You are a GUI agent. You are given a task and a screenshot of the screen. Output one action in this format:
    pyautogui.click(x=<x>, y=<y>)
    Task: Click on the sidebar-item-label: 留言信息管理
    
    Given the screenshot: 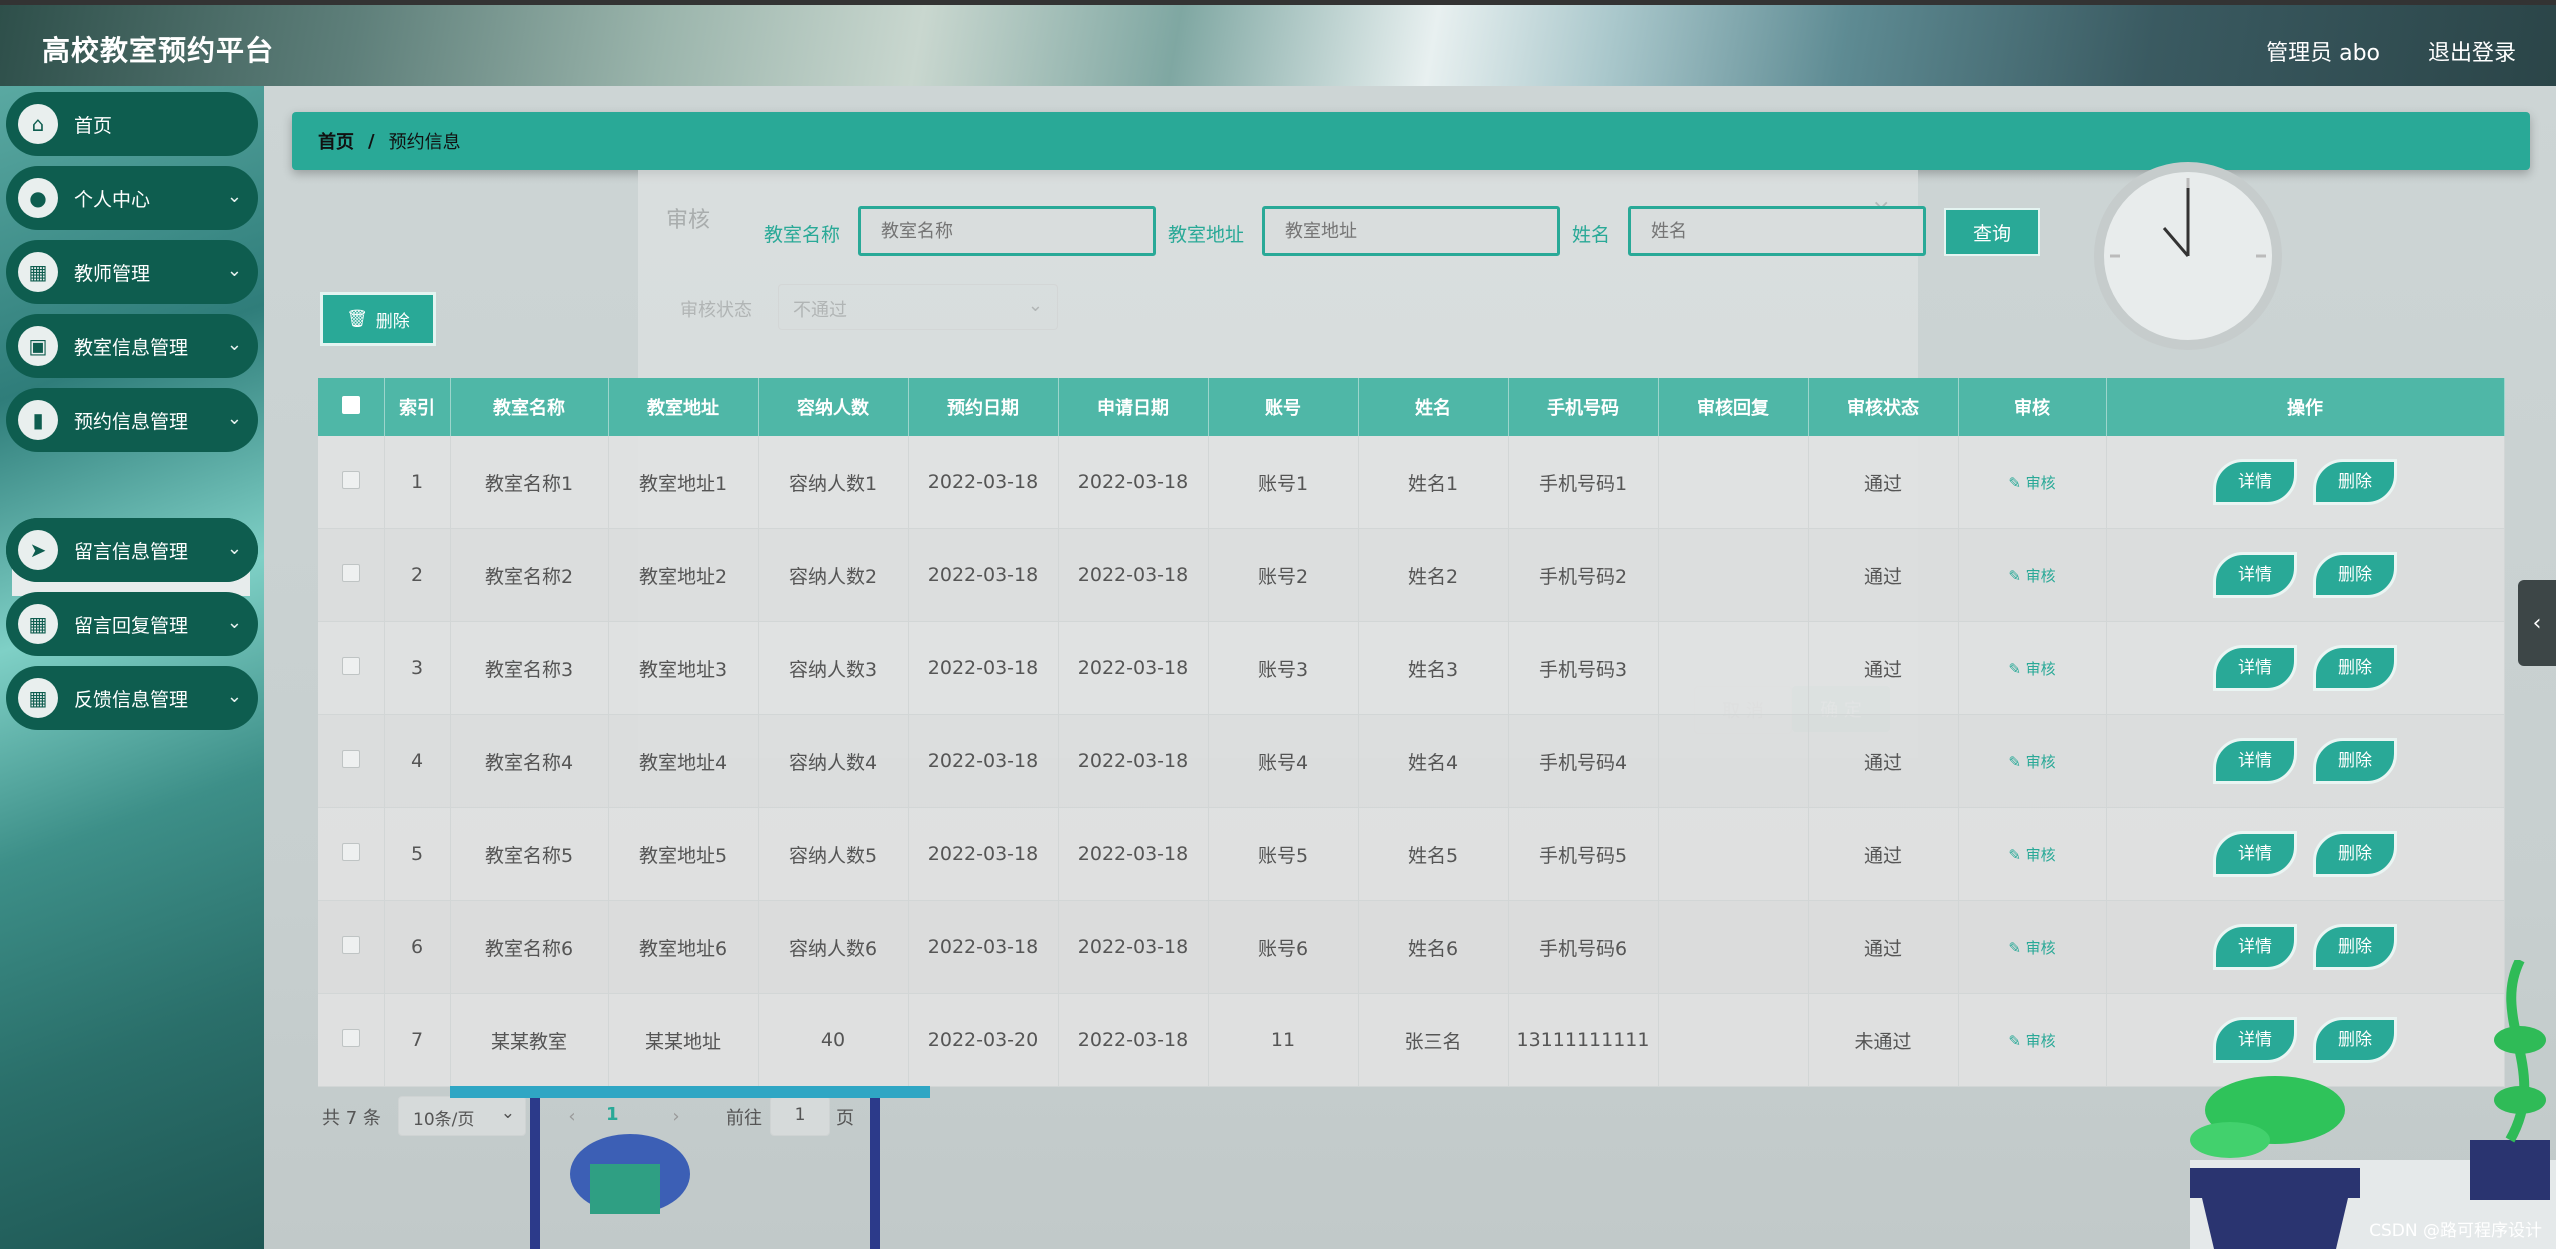 What is the action you would take?
    pyautogui.click(x=131, y=551)
    